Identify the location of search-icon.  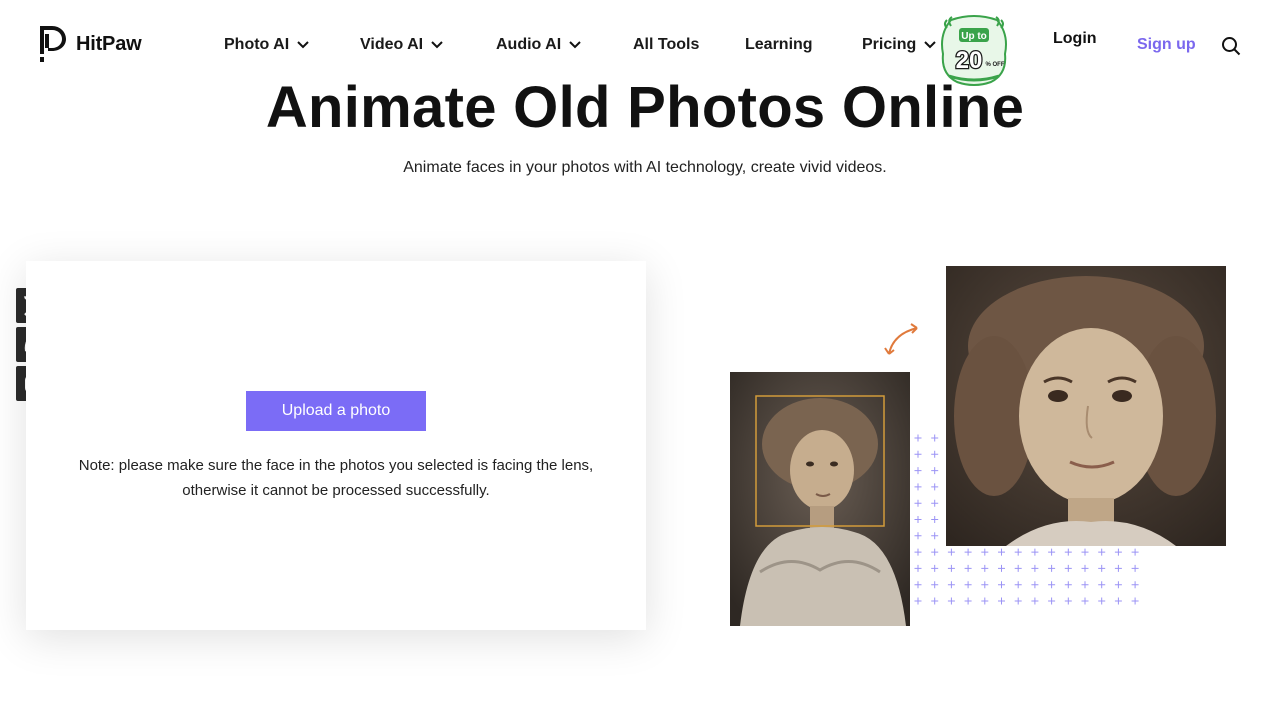
(1231, 46).